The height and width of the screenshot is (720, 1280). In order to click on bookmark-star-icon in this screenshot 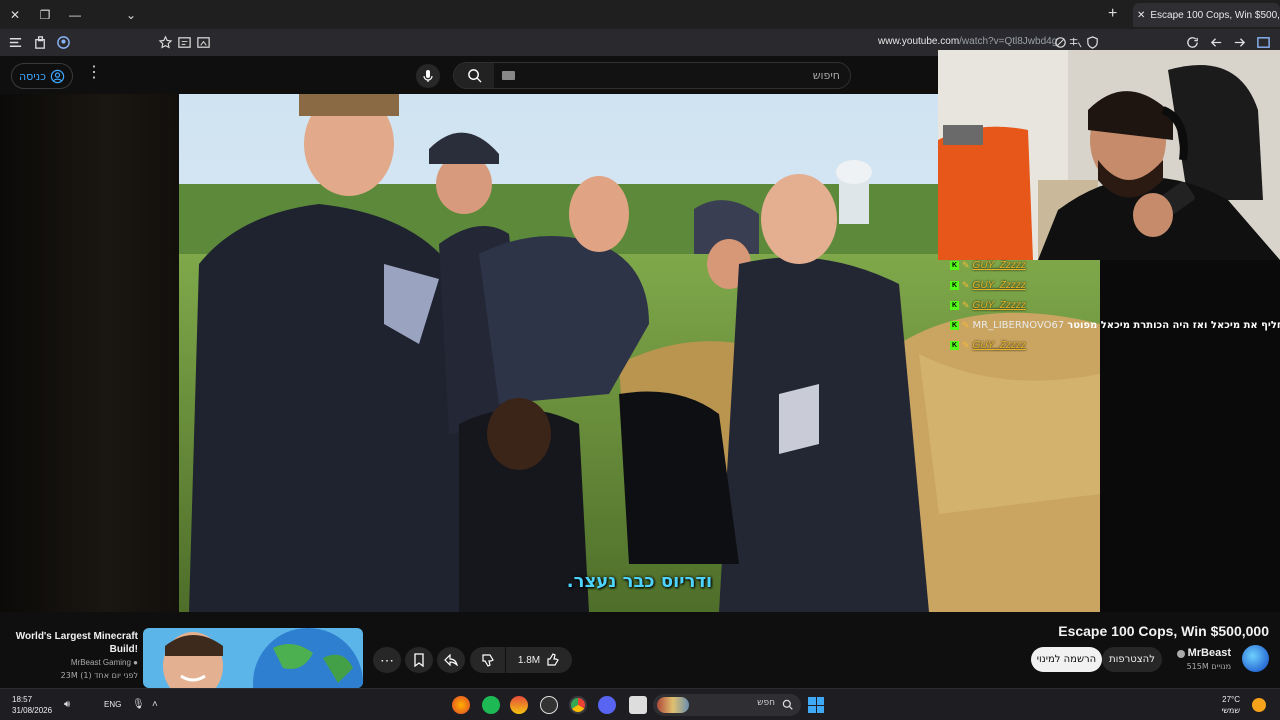, I will do `click(165, 42)`.